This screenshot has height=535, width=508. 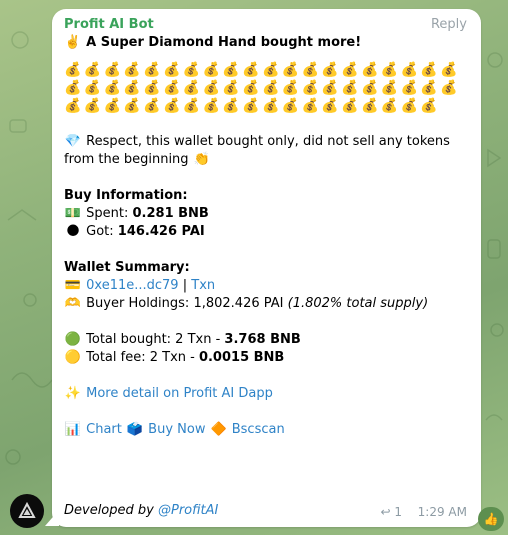 I want to click on headline-text: A Super Diamond Hand bought more!, so click(x=224, y=42).